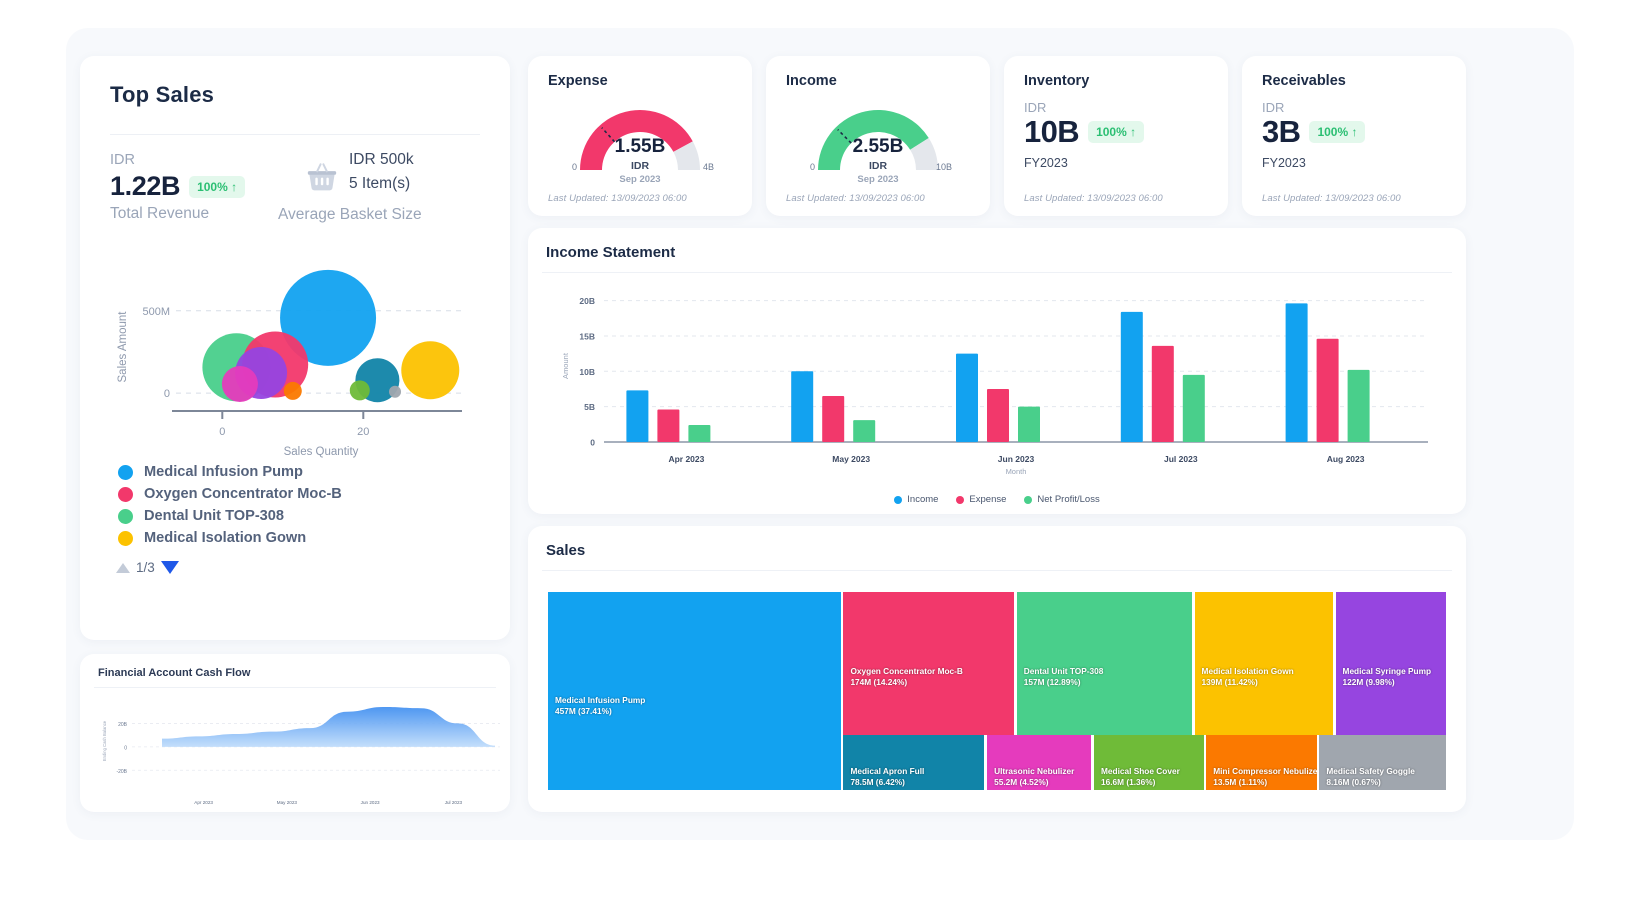 The image size is (1640, 924). What do you see at coordinates (1057, 81) in the screenshot?
I see `card-title: Inventory` at bounding box center [1057, 81].